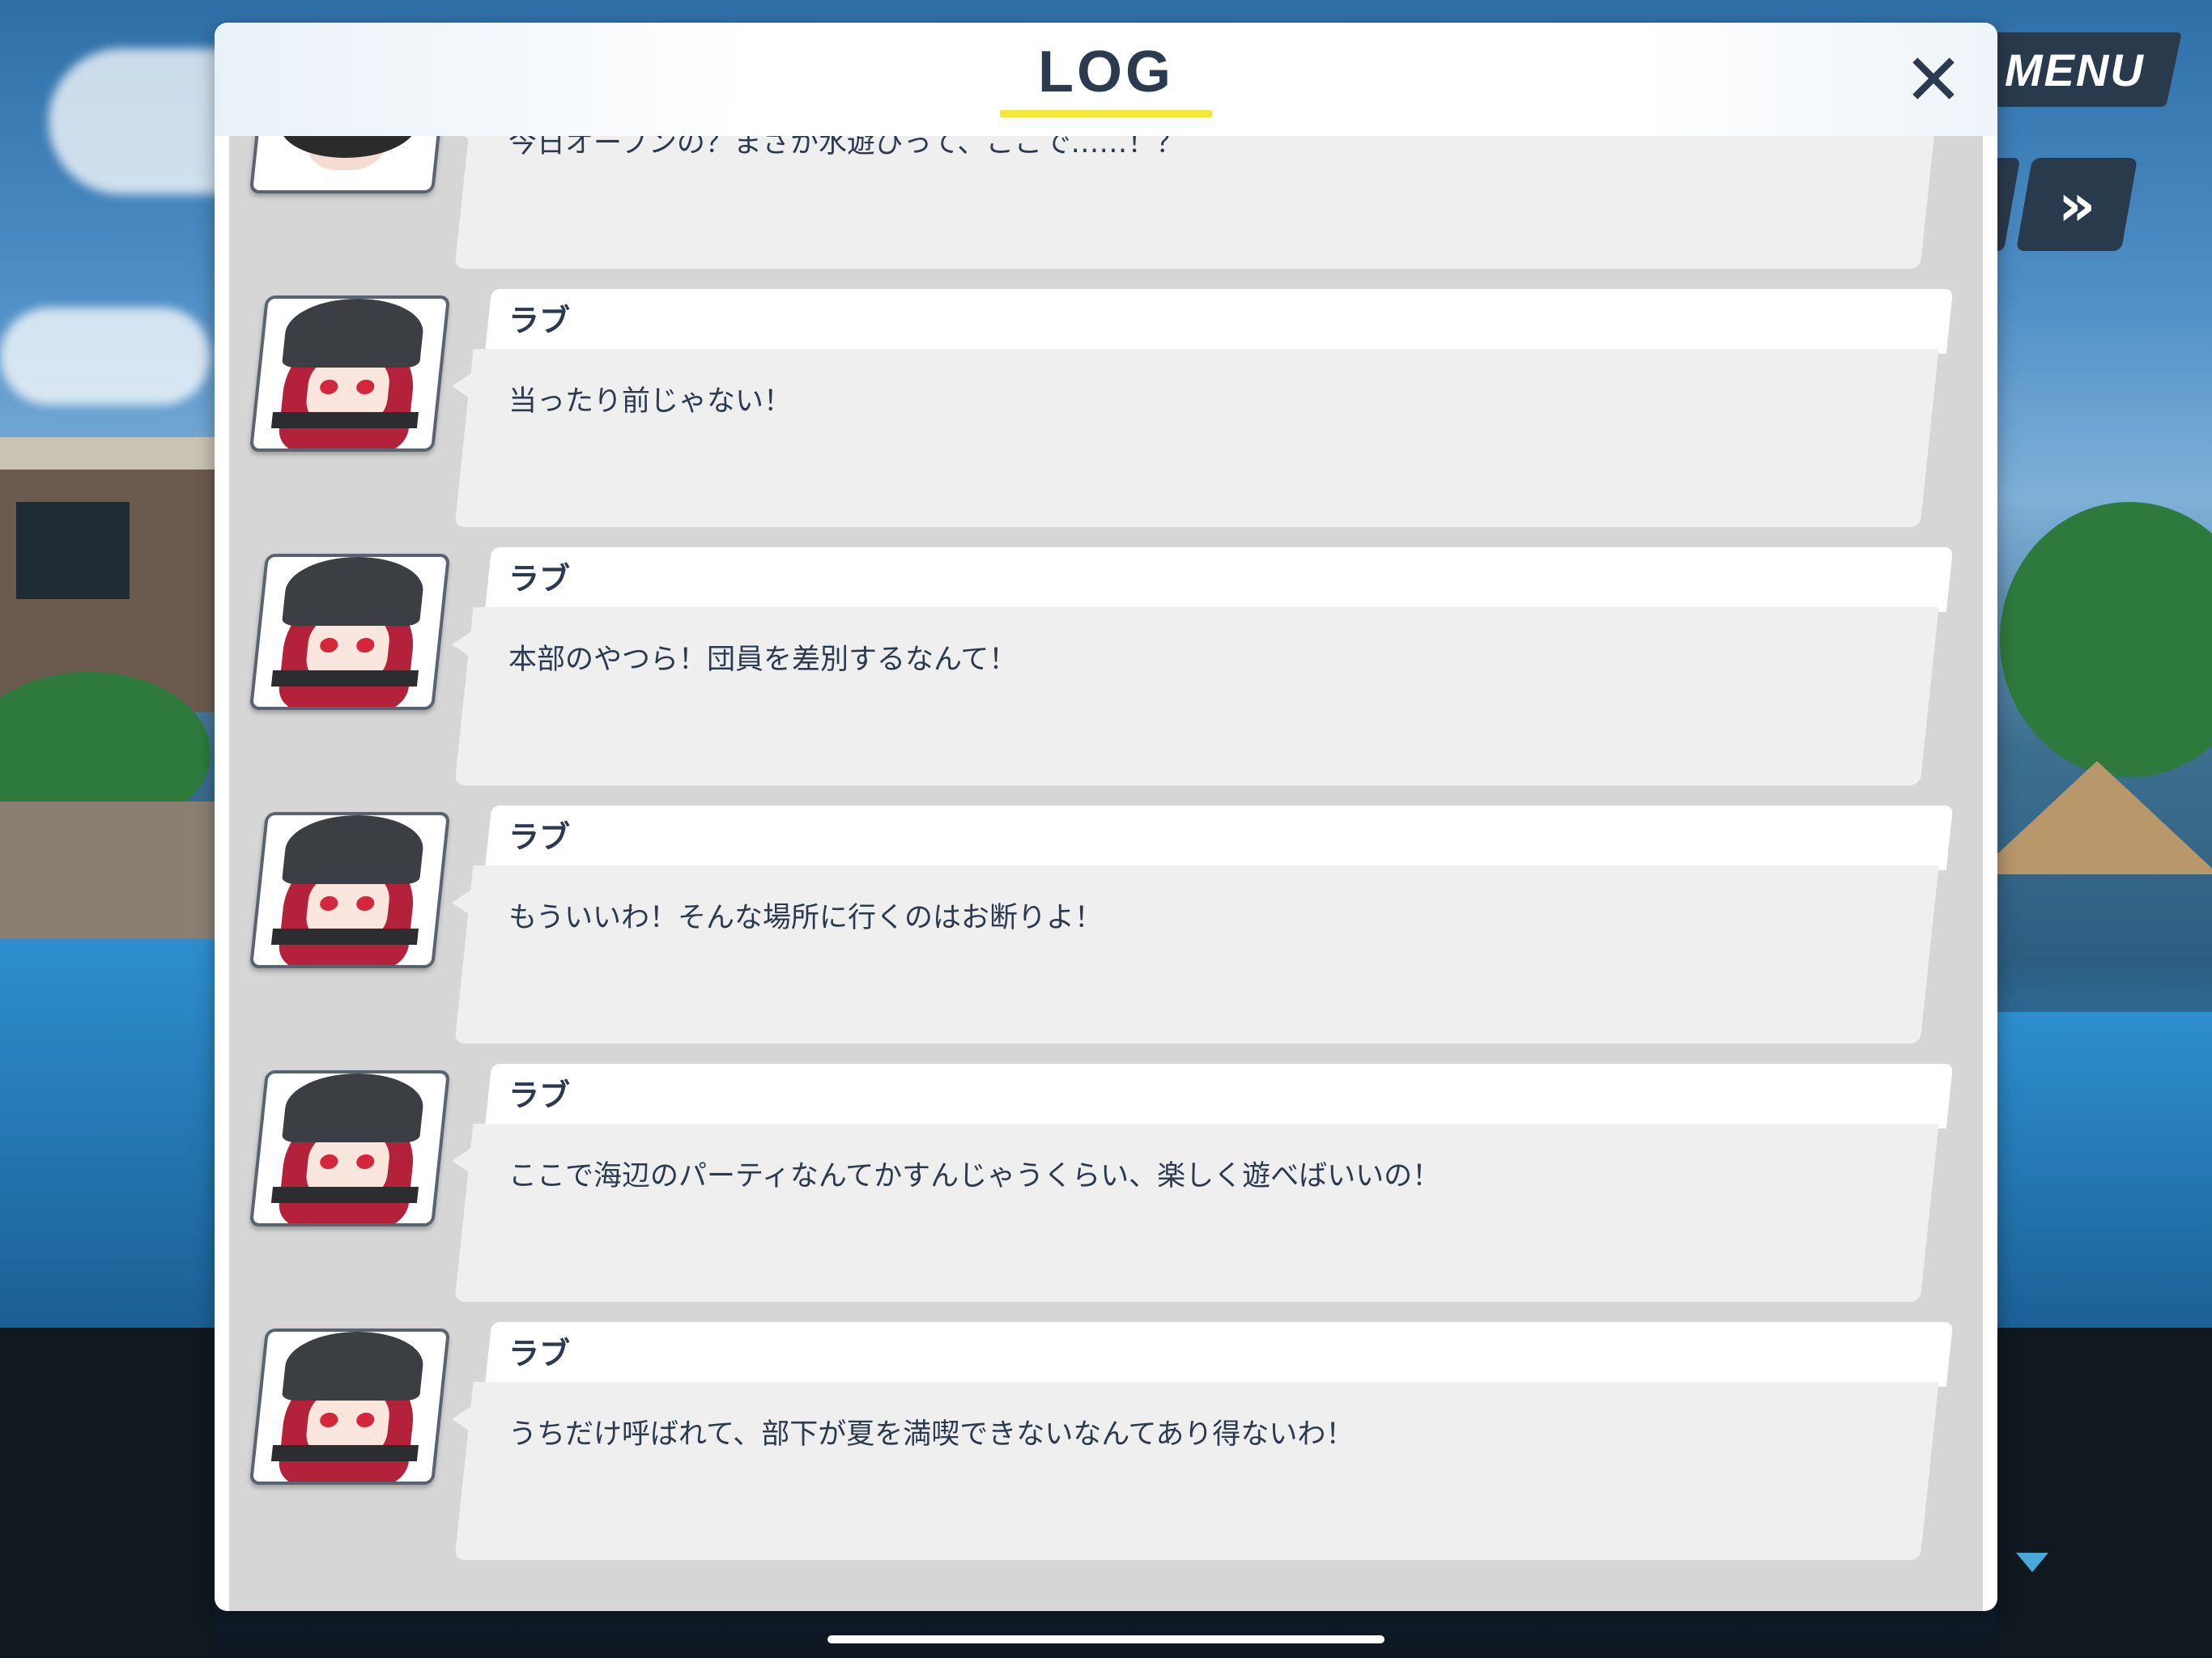 This screenshot has height=1658, width=2212. I want to click on log-entry: ラブ本部のやつら！団員を差別するなんて！, so click(1106, 676).